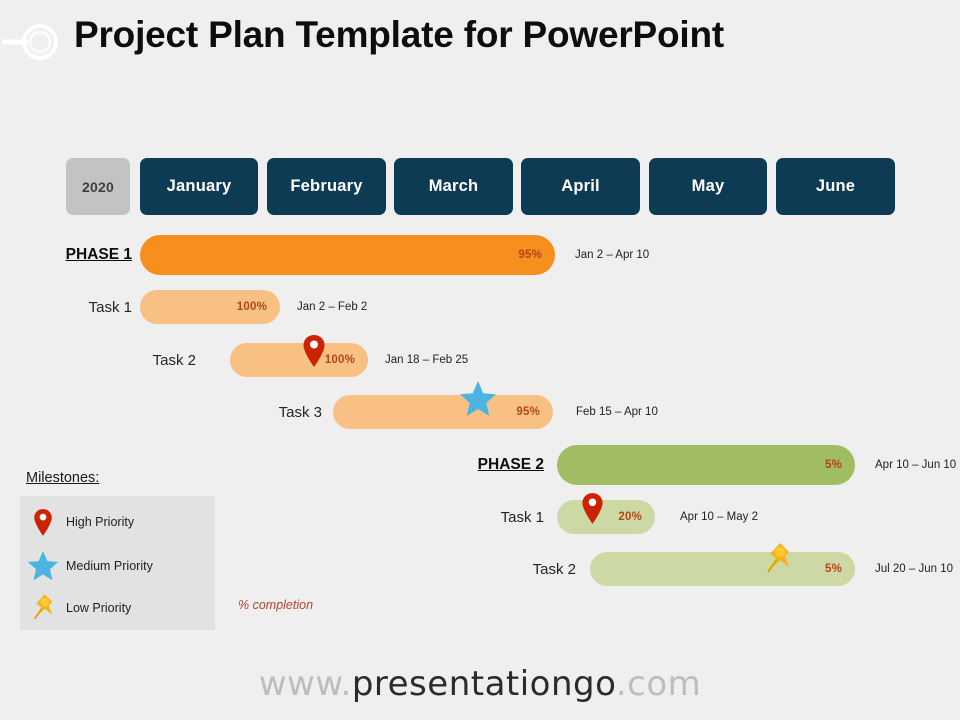 The width and height of the screenshot is (960, 720). I want to click on legend-item-medium-priority: Medium Priority, so click(117, 566).